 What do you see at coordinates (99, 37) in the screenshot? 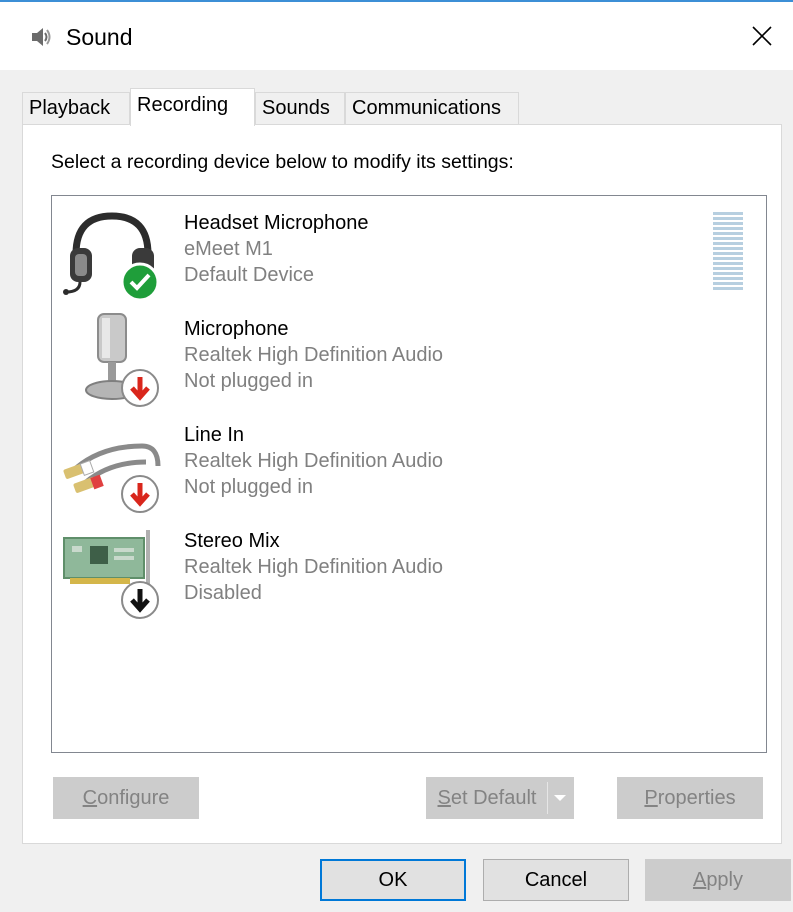
I see `window-title: Sound` at bounding box center [99, 37].